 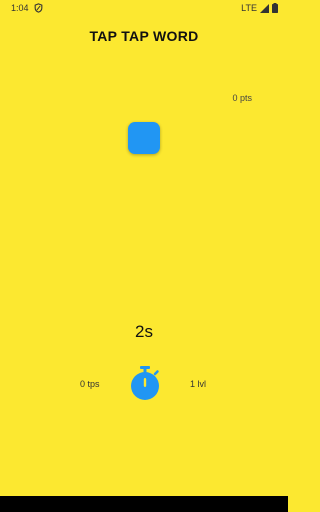 What do you see at coordinates (90, 384) in the screenshot?
I see `taps-per-second: 0 tps` at bounding box center [90, 384].